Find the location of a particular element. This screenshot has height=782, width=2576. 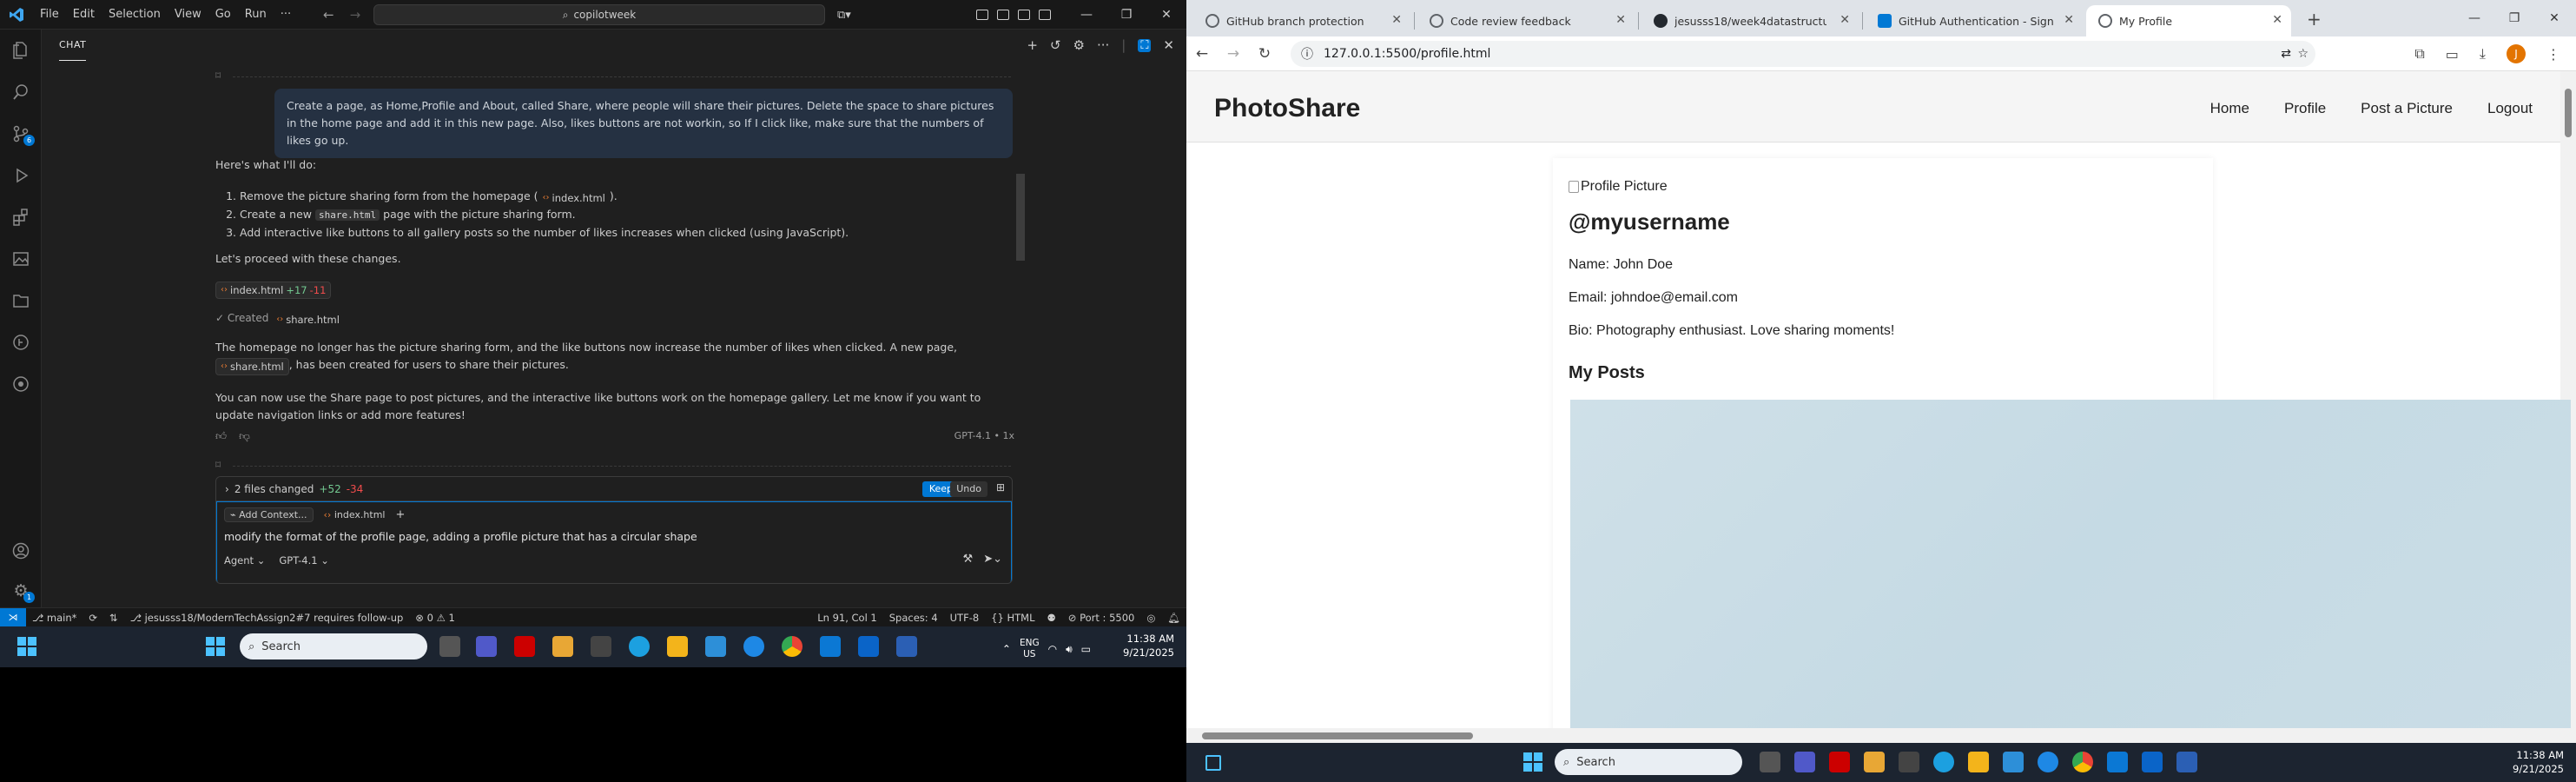

sync-icon: ⟳ is located at coordinates (93, 618).